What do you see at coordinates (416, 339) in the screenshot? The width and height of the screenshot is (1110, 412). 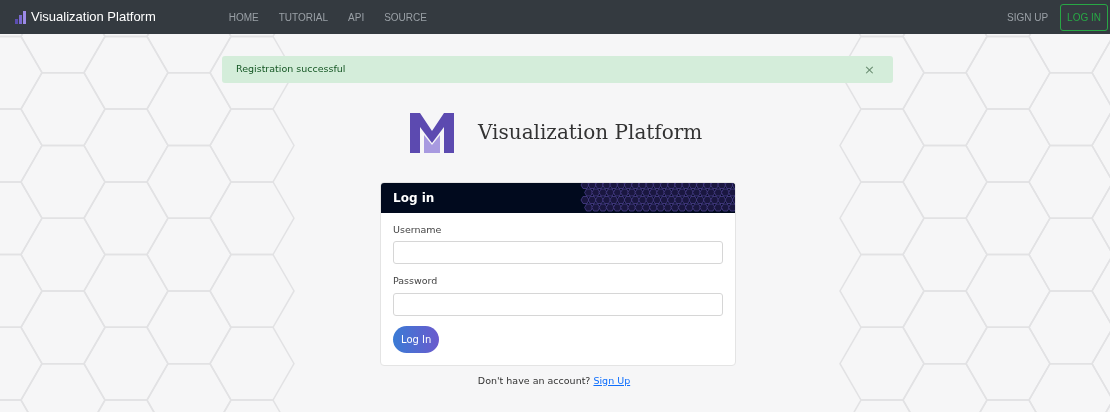 I see `log-in-button: Log In` at bounding box center [416, 339].